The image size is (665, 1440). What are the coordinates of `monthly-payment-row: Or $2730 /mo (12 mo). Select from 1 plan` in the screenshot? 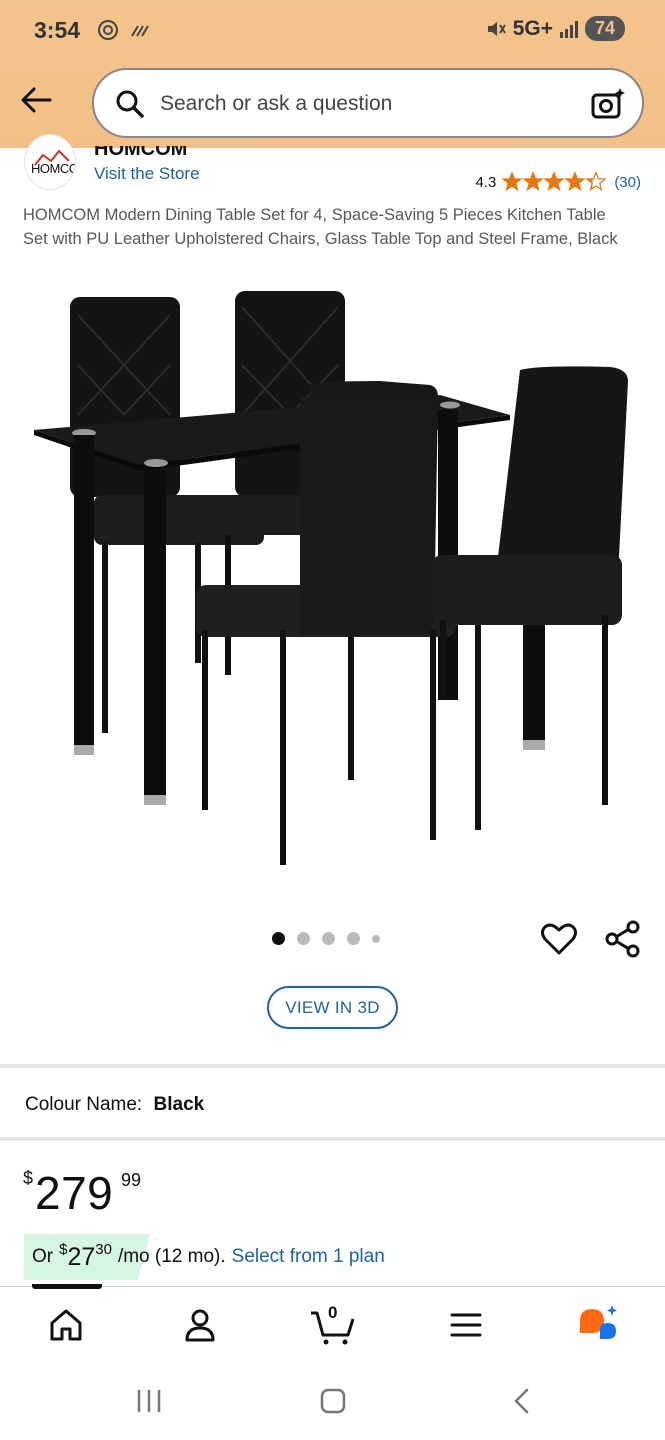 It's located at (204, 1257).